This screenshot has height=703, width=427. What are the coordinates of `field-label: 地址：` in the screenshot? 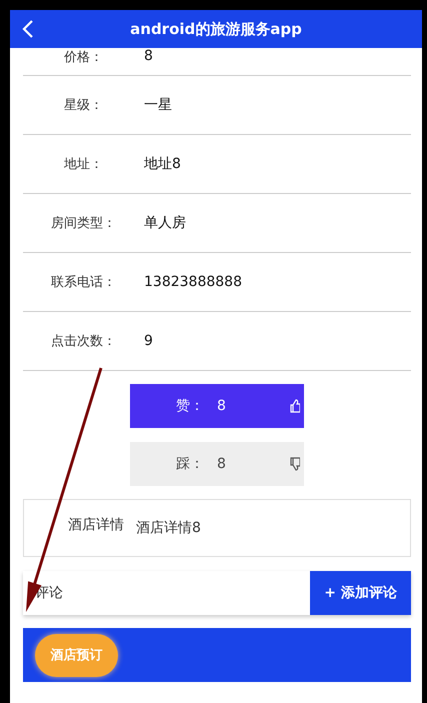 It's located at (83, 164).